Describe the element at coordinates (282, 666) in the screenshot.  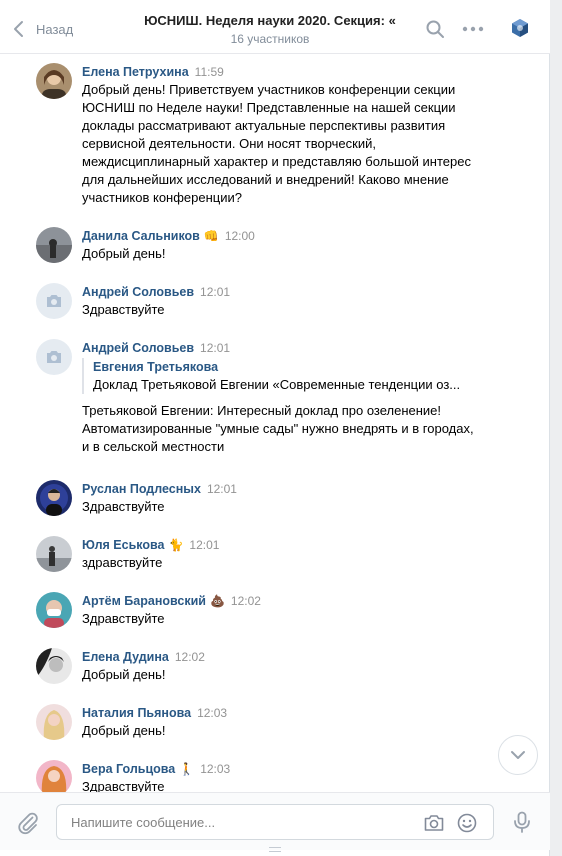
I see `message-body: Елена Дудина 12:02 Добрый день!` at that location.